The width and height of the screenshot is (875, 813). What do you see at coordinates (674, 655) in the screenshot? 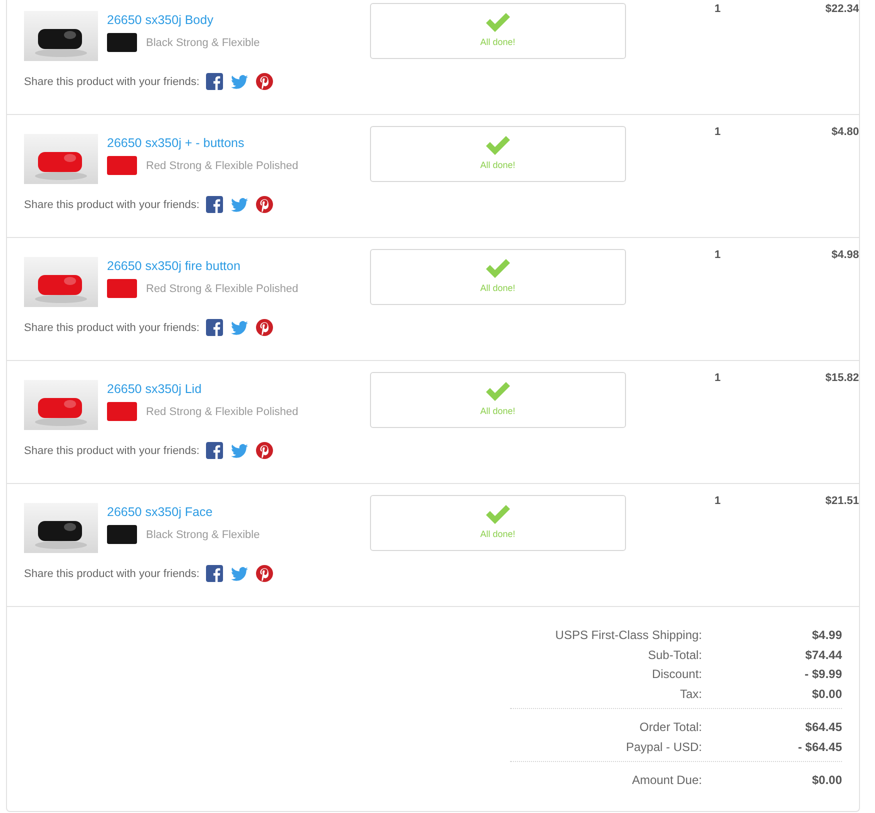
I see `summary-label: Sub-Total:` at bounding box center [674, 655].